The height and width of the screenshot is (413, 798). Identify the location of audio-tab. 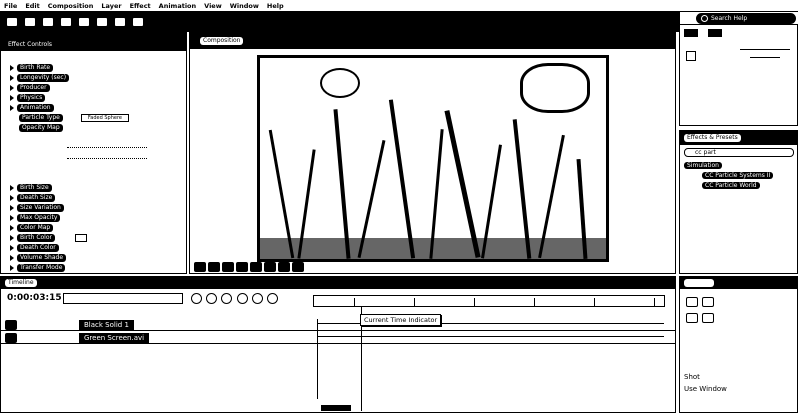
(715, 33).